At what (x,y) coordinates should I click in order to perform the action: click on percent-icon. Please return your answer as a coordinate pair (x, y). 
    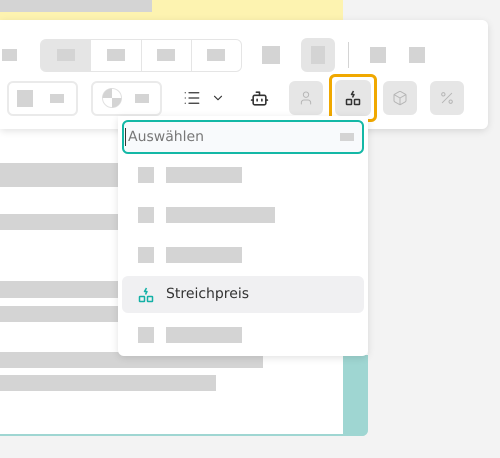
    Looking at the image, I should click on (447, 98).